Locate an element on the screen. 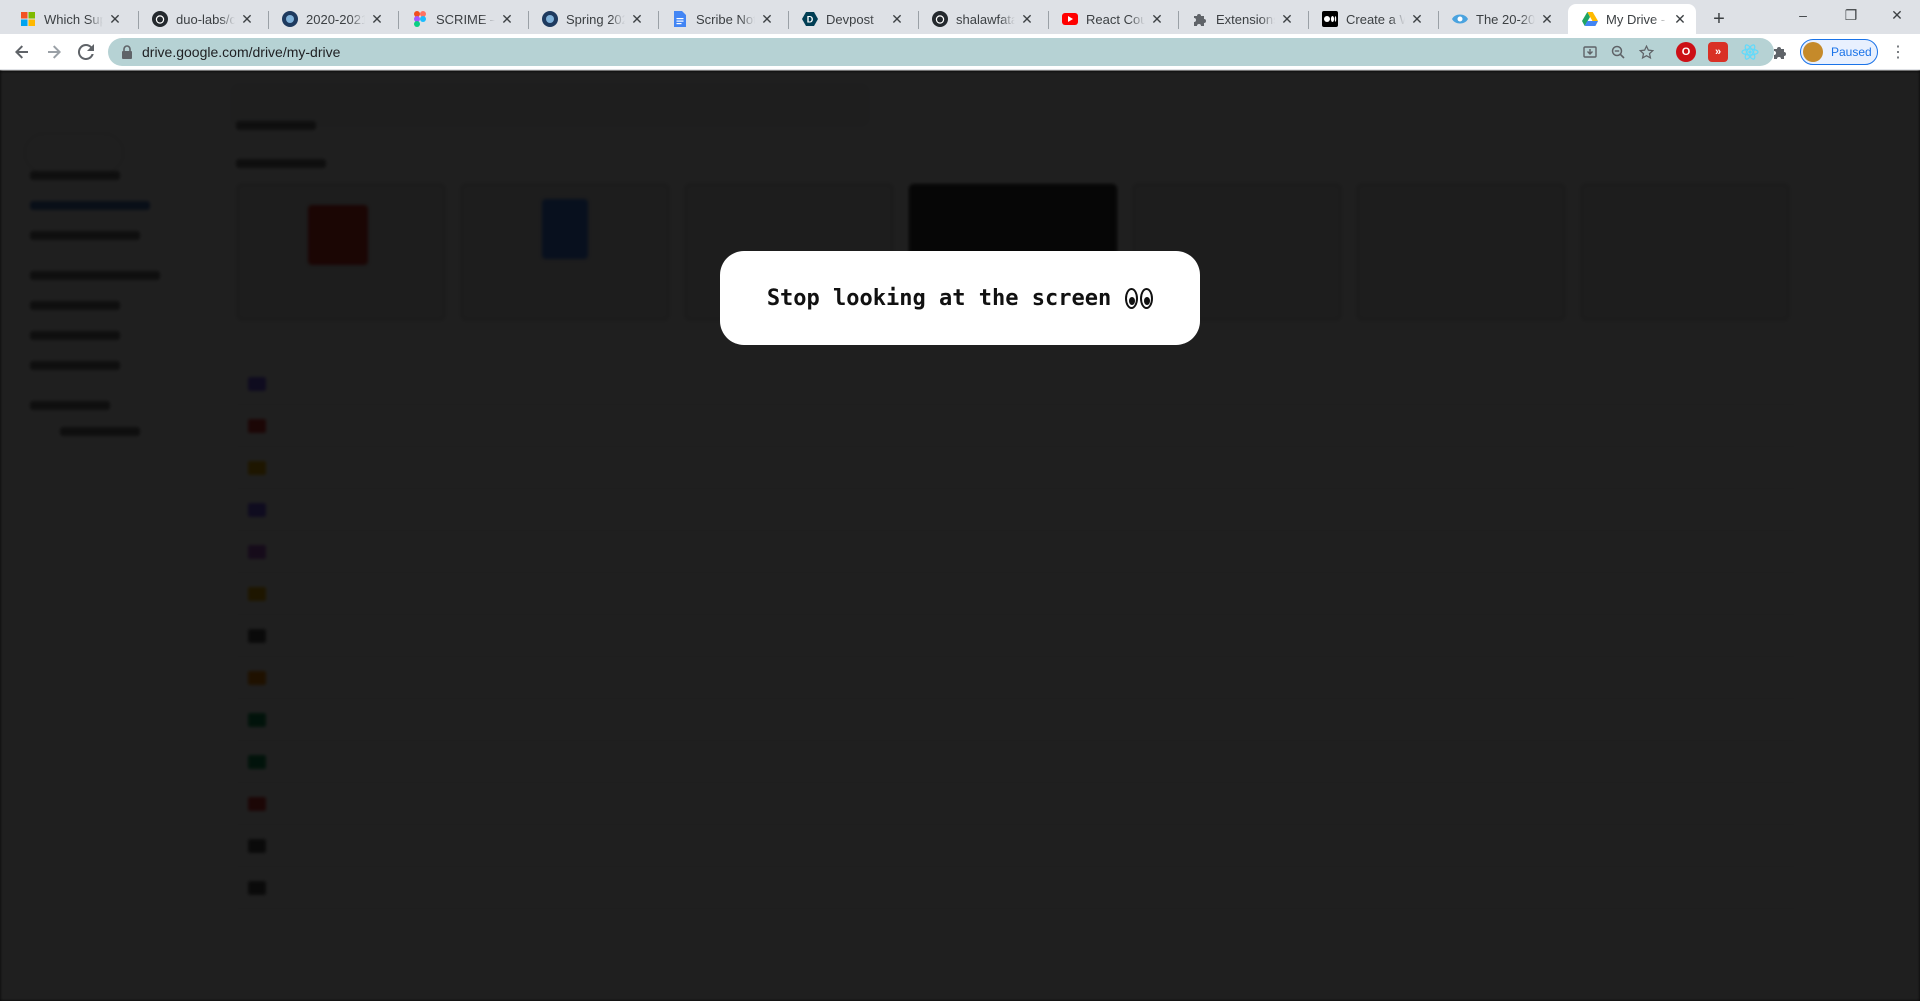 This screenshot has height=1001, width=1920. figma-icon is located at coordinates (420, 19).